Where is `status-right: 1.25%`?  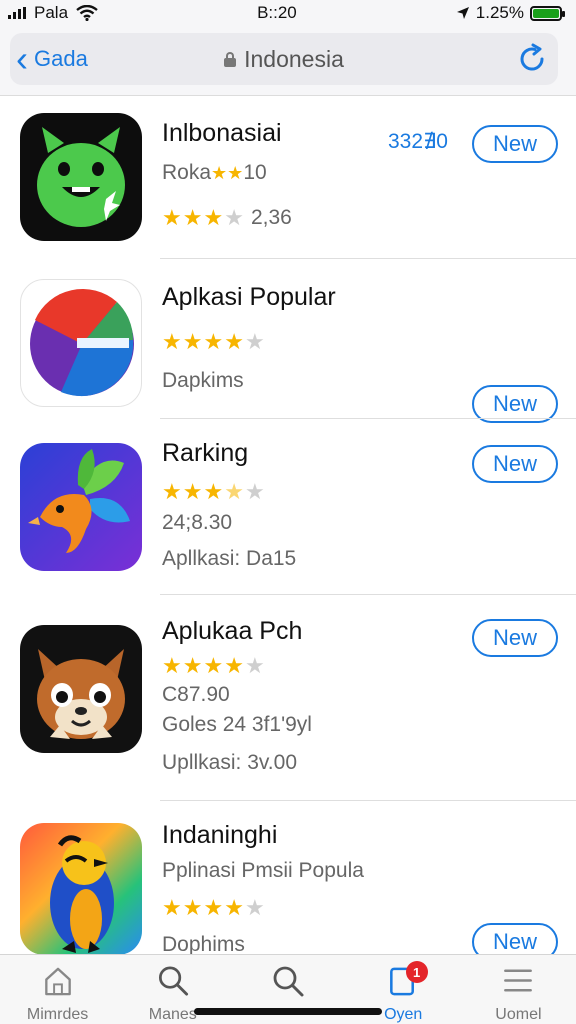 status-right: 1.25% is located at coordinates (510, 13).